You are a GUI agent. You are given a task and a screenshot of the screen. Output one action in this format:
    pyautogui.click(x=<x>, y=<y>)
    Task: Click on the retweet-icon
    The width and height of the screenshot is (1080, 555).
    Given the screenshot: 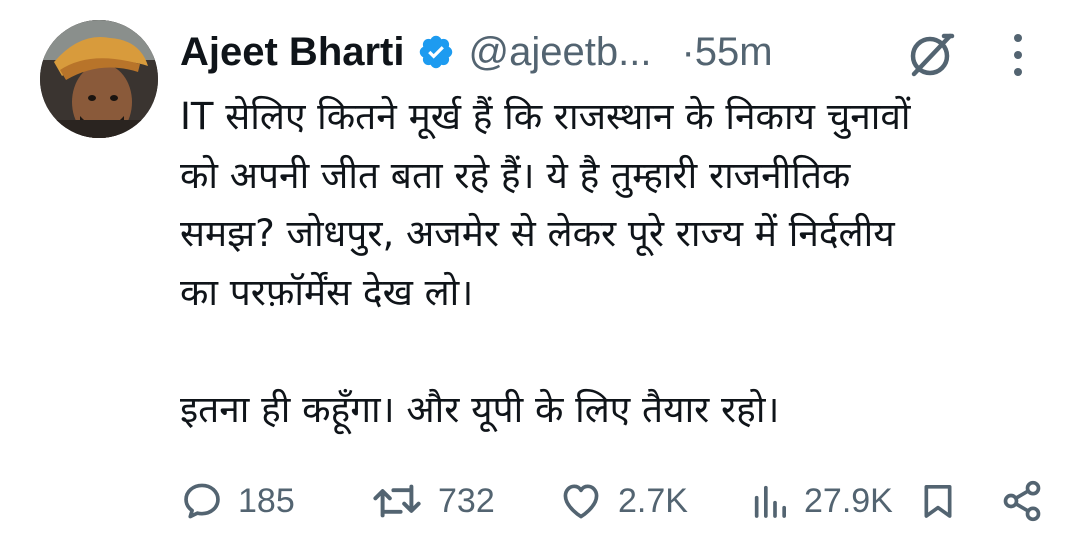 What is the action you would take?
    pyautogui.click(x=397, y=501)
    